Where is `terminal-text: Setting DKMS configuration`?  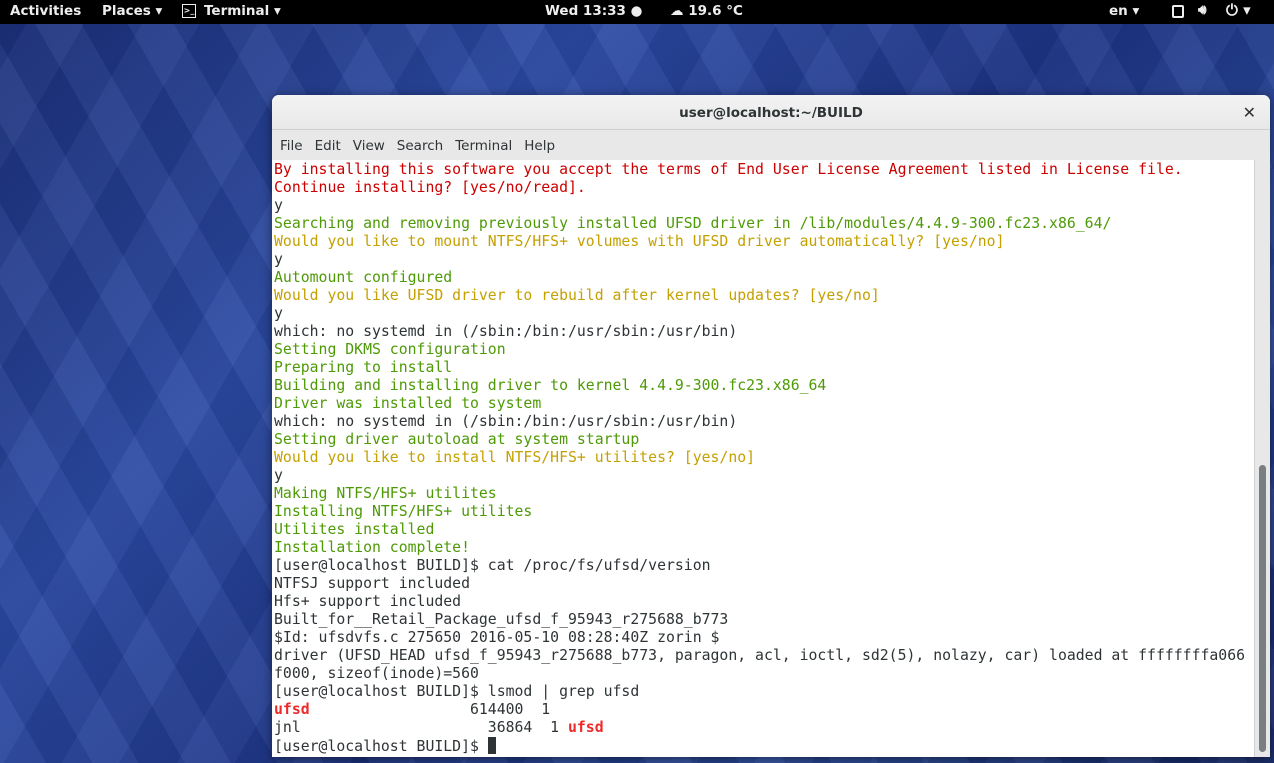 terminal-text: Setting DKMS configuration is located at coordinates (390, 349).